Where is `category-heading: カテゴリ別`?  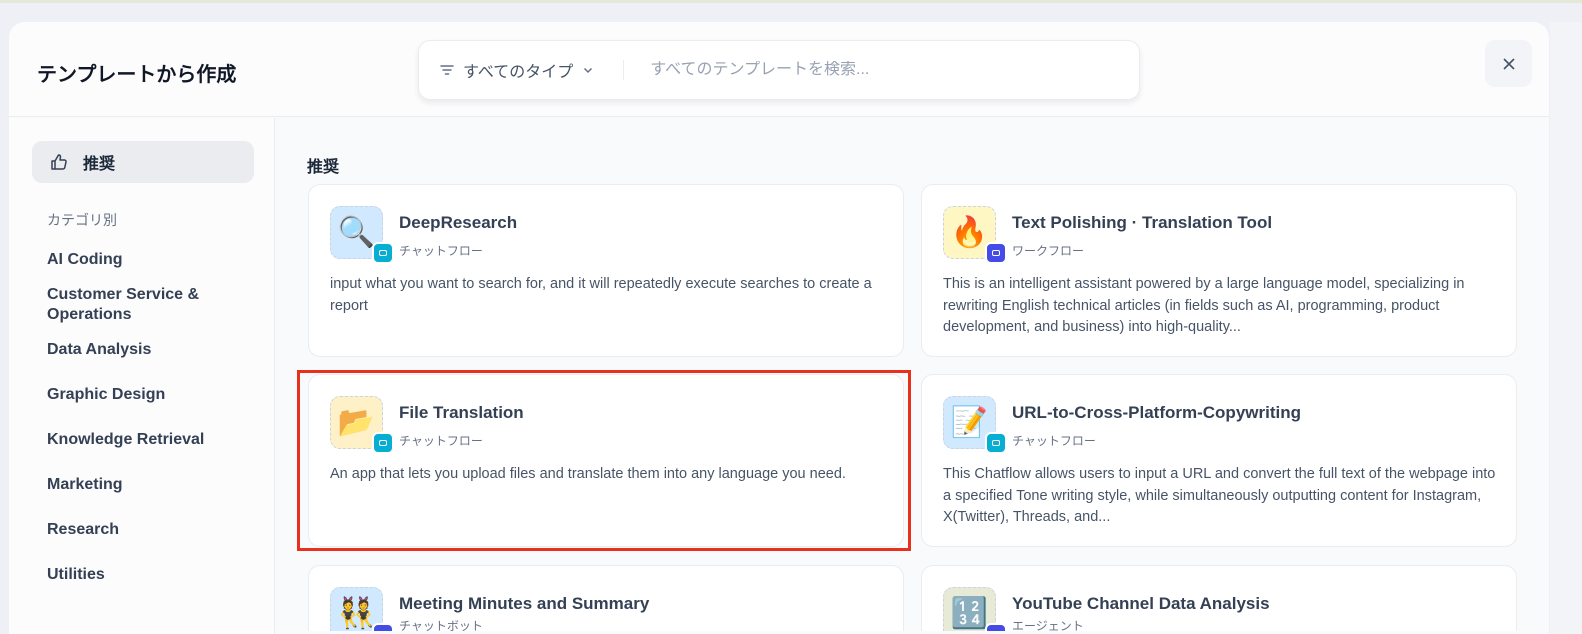 category-heading: カテゴリ別 is located at coordinates (82, 220).